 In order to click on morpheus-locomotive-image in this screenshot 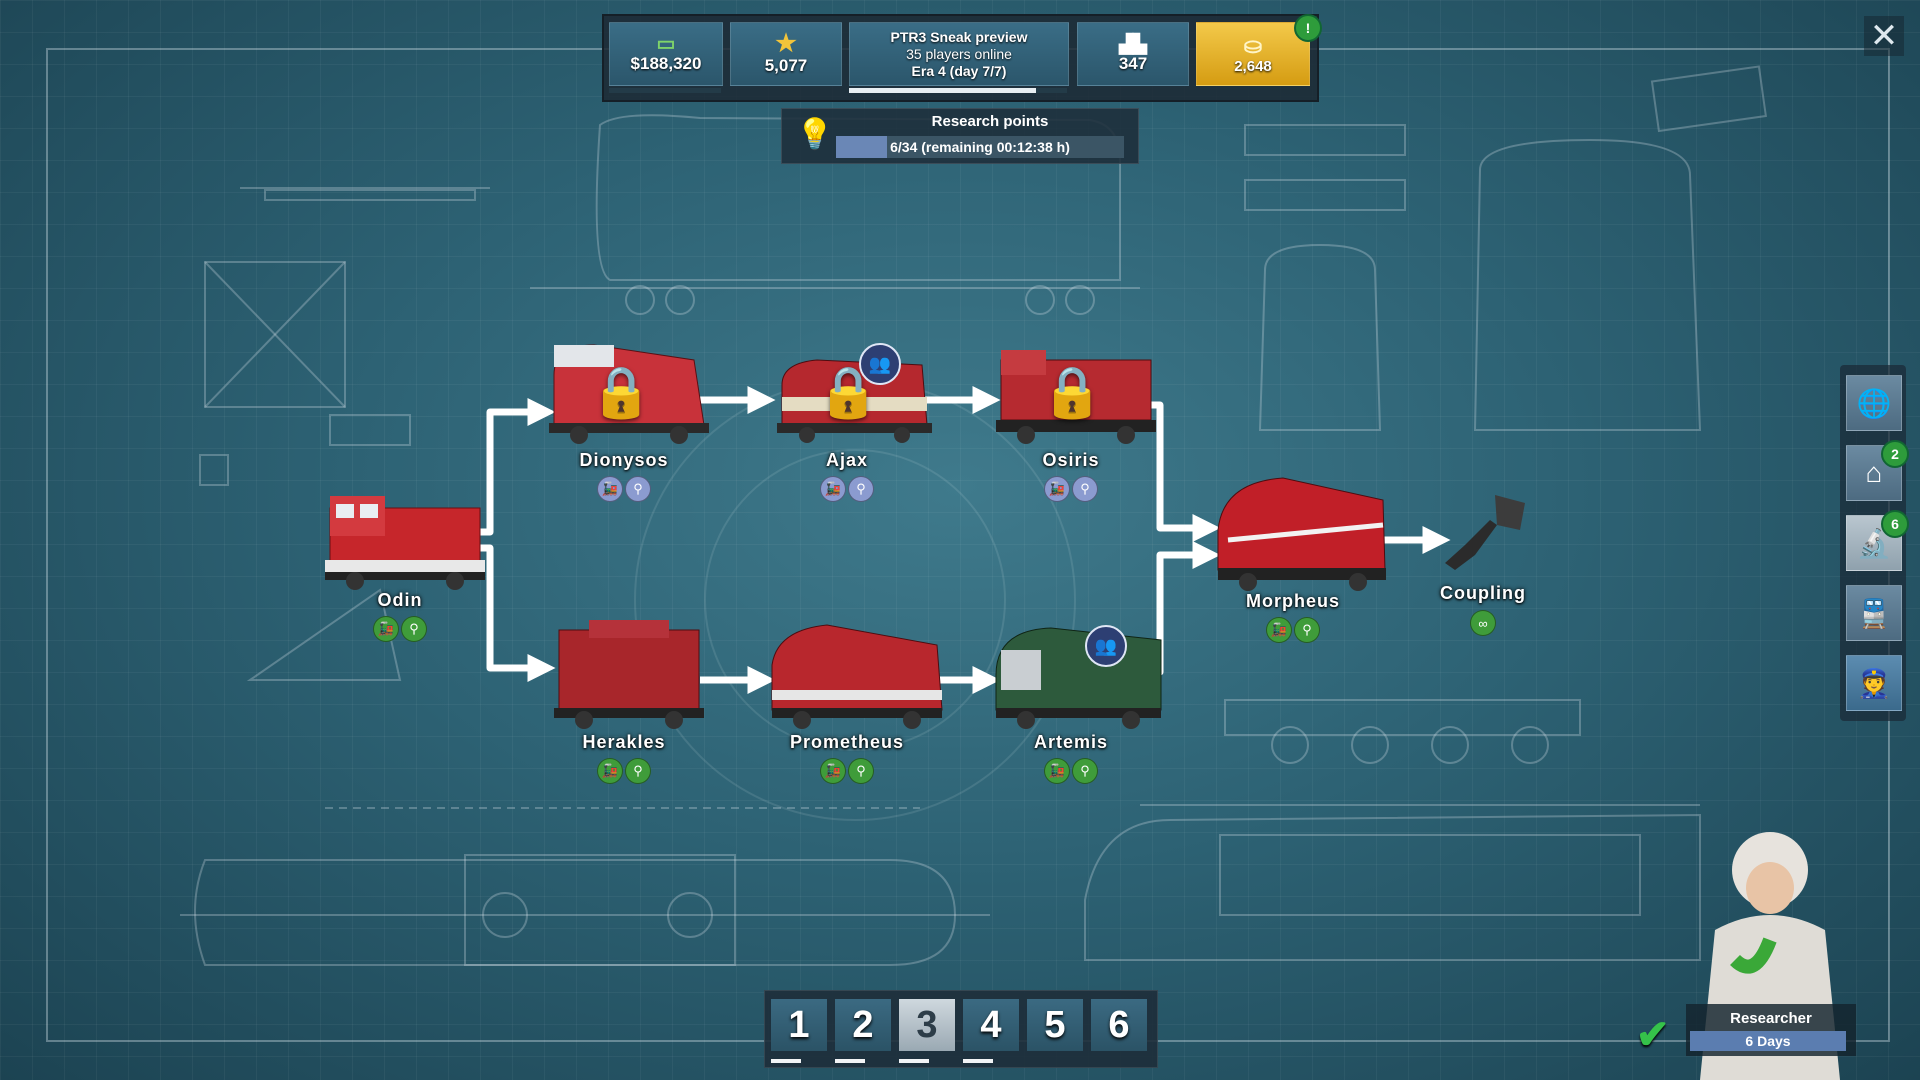, I will do `click(1301, 534)`.